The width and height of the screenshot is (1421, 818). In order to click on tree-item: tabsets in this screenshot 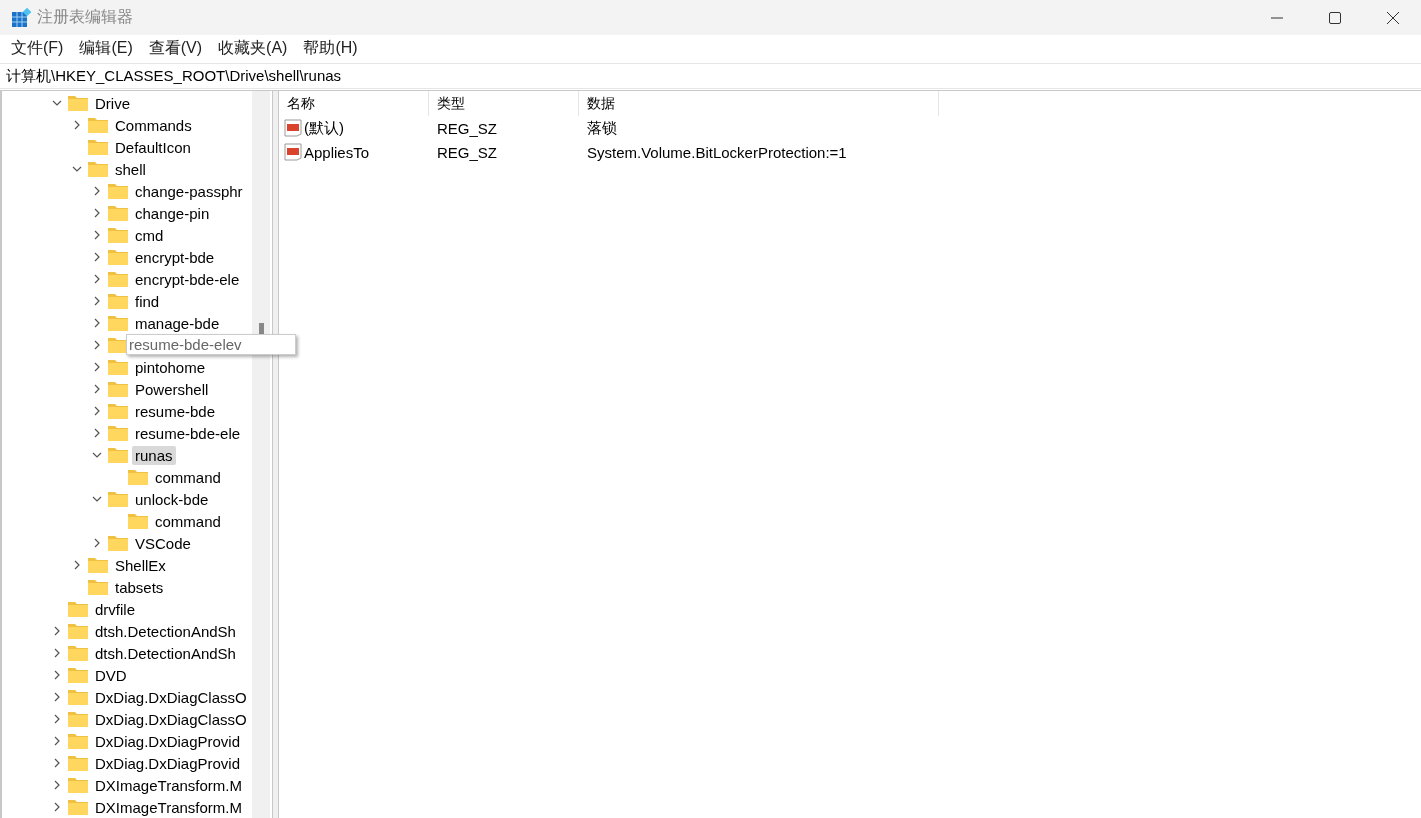, I will do `click(139, 587)`.